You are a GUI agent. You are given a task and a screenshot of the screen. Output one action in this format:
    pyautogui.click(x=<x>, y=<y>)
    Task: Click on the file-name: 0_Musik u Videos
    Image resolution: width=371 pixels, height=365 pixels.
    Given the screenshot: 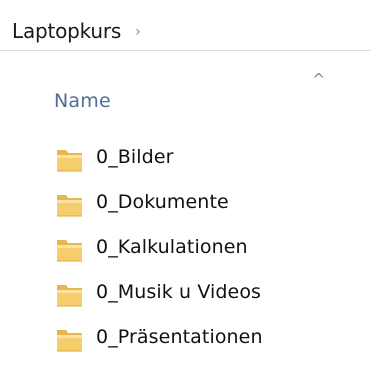 What is the action you would take?
    pyautogui.click(x=179, y=292)
    